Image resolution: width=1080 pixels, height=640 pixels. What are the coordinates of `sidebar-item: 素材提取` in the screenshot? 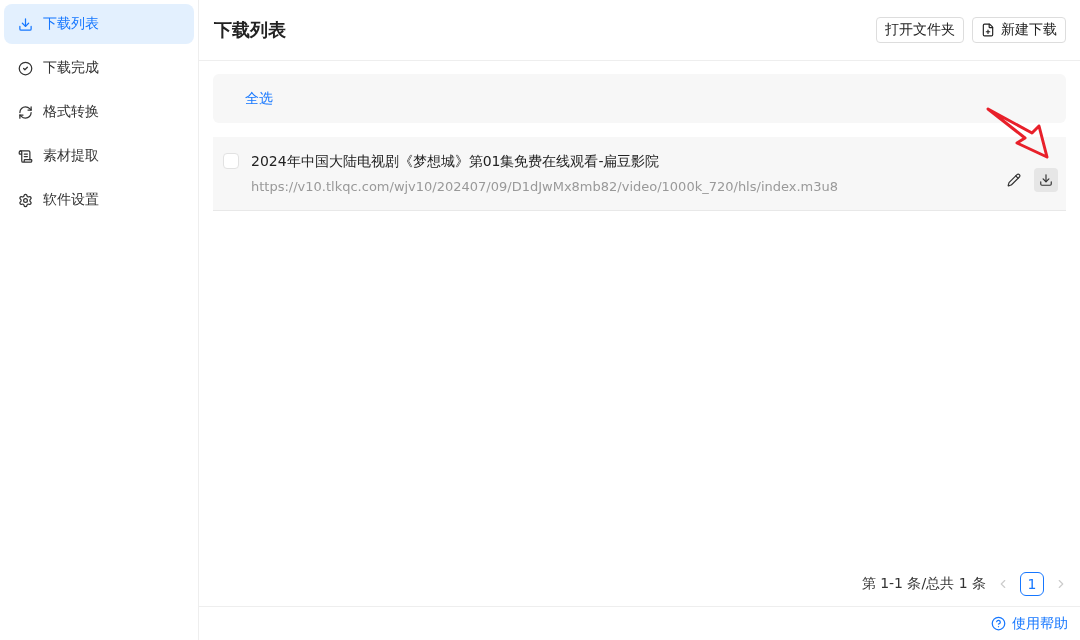 It's located at (99, 156).